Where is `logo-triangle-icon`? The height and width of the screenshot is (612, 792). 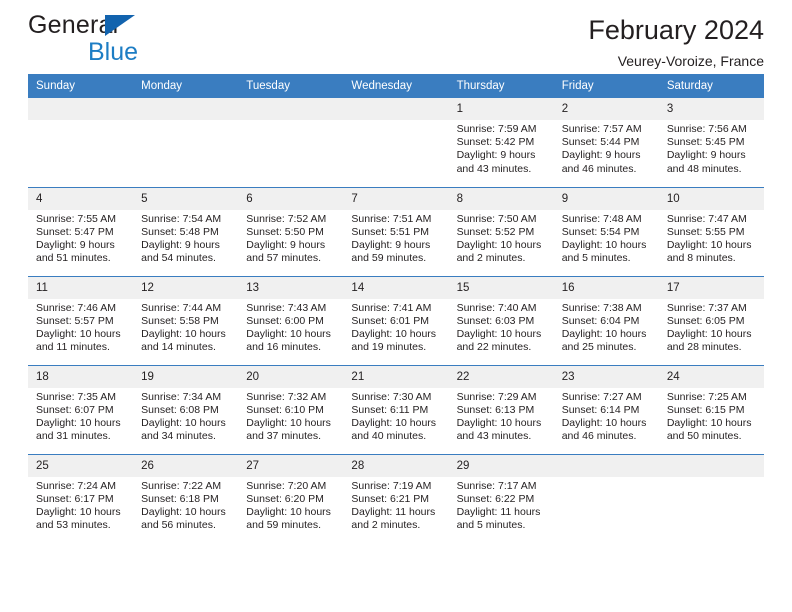
logo-triangle-icon is located at coordinates (120, 25).